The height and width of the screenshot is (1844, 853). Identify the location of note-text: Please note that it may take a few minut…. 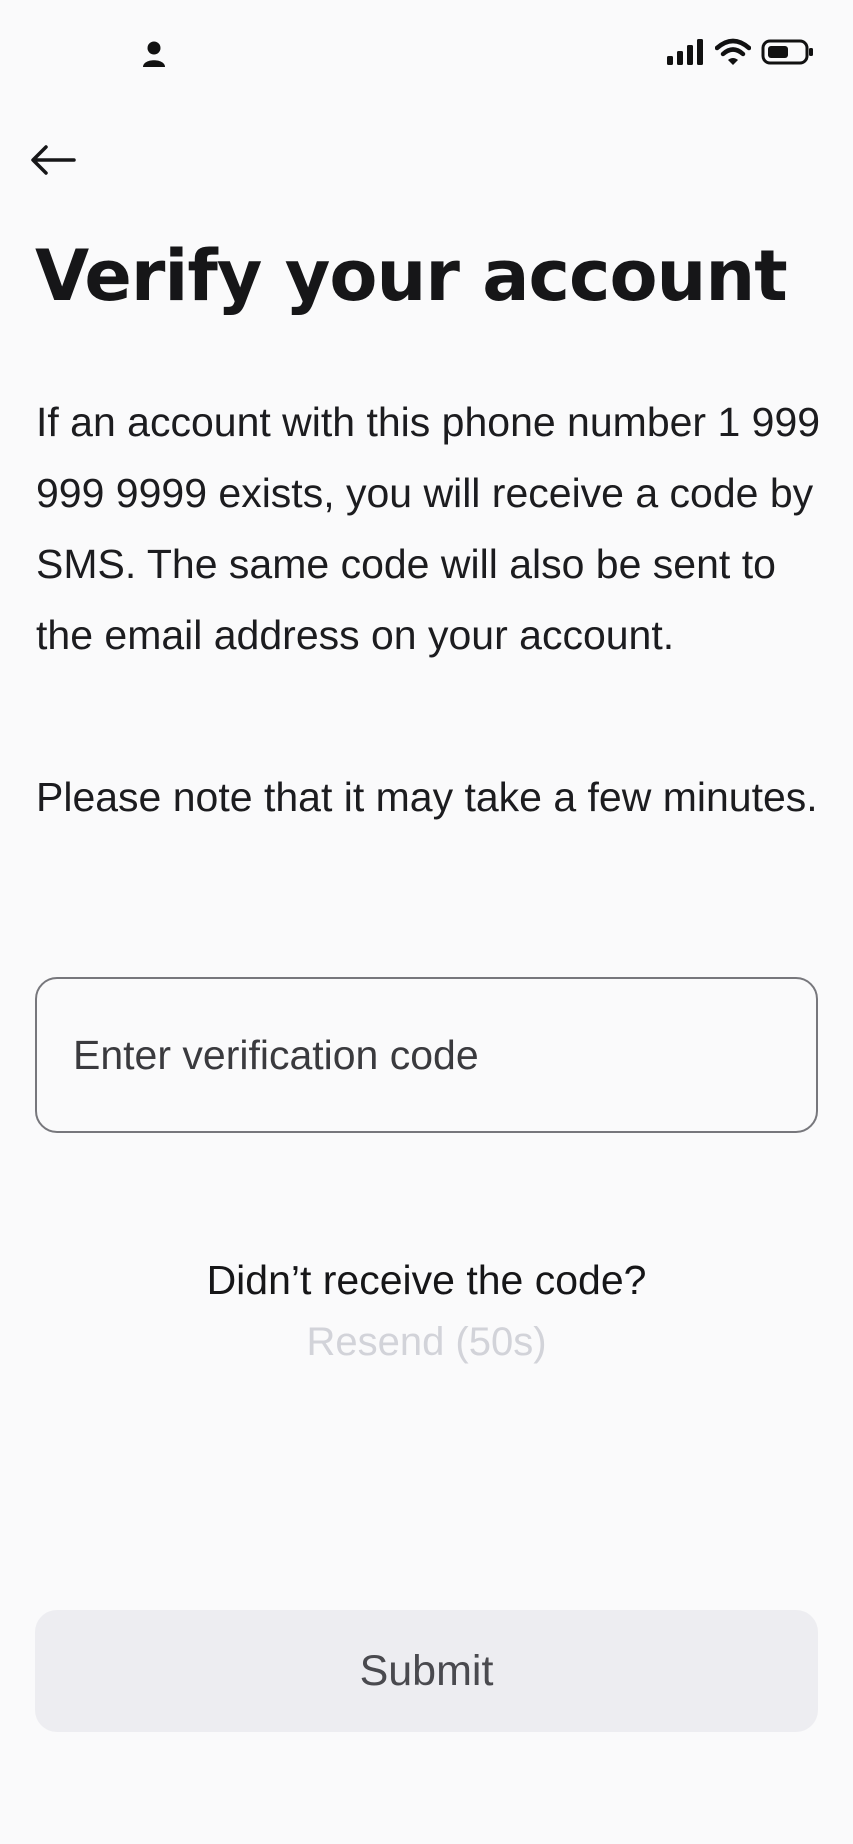
(427, 797).